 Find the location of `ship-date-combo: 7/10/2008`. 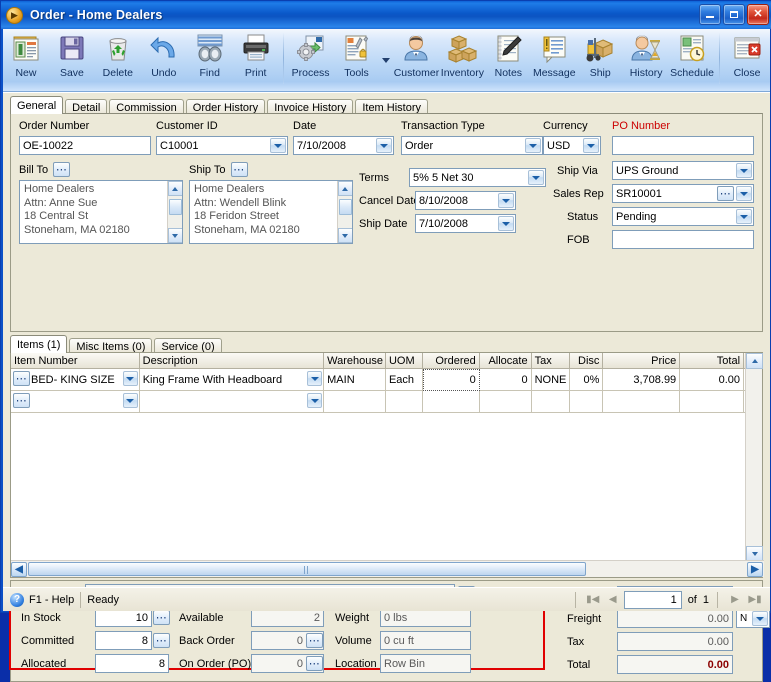

ship-date-combo: 7/10/2008 is located at coordinates (465, 223).